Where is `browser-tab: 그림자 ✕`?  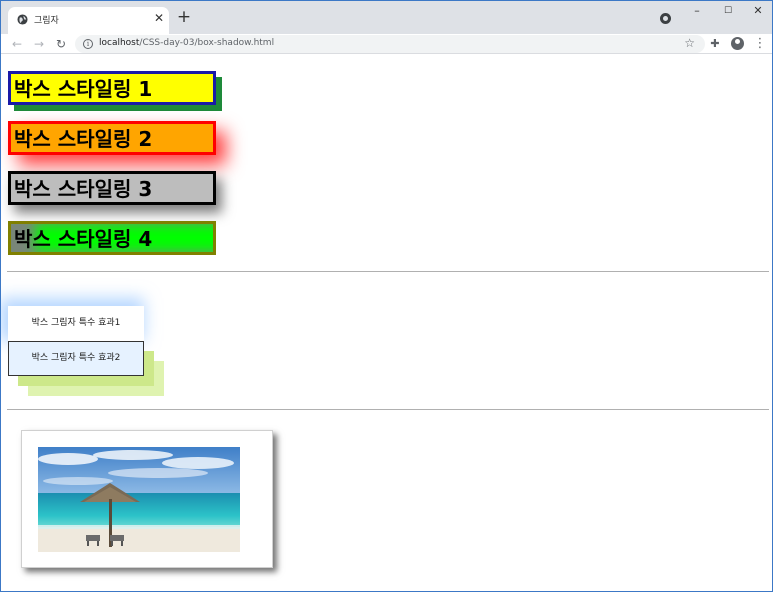 browser-tab: 그림자 ✕ is located at coordinates (88, 20).